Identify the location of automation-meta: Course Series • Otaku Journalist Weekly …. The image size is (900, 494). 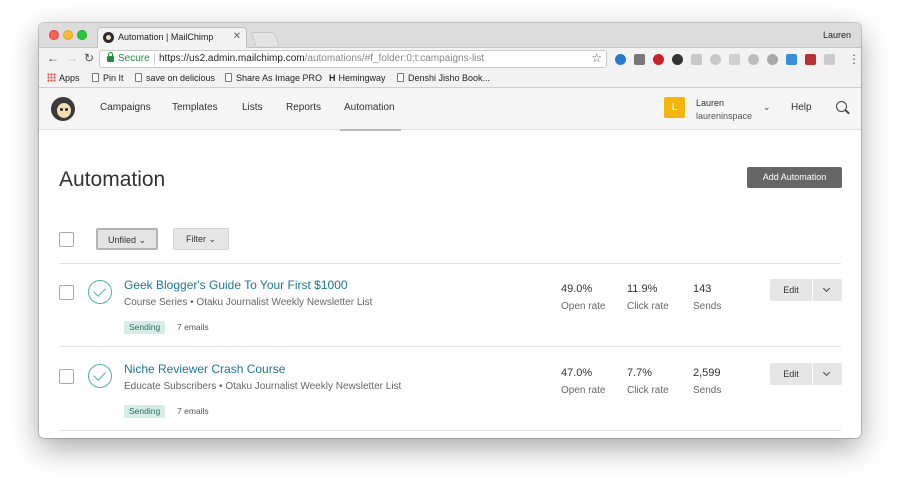
(248, 302).